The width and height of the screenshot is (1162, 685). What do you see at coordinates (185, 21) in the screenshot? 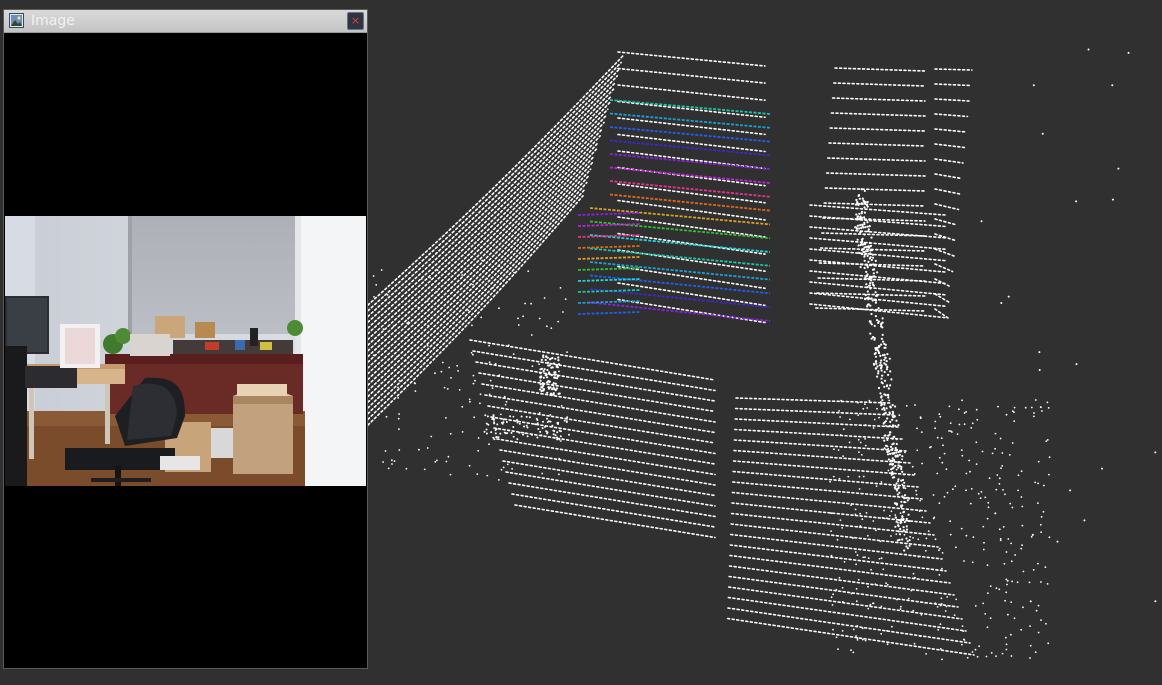
I see `image-window-titlebar: Image ×` at bounding box center [185, 21].